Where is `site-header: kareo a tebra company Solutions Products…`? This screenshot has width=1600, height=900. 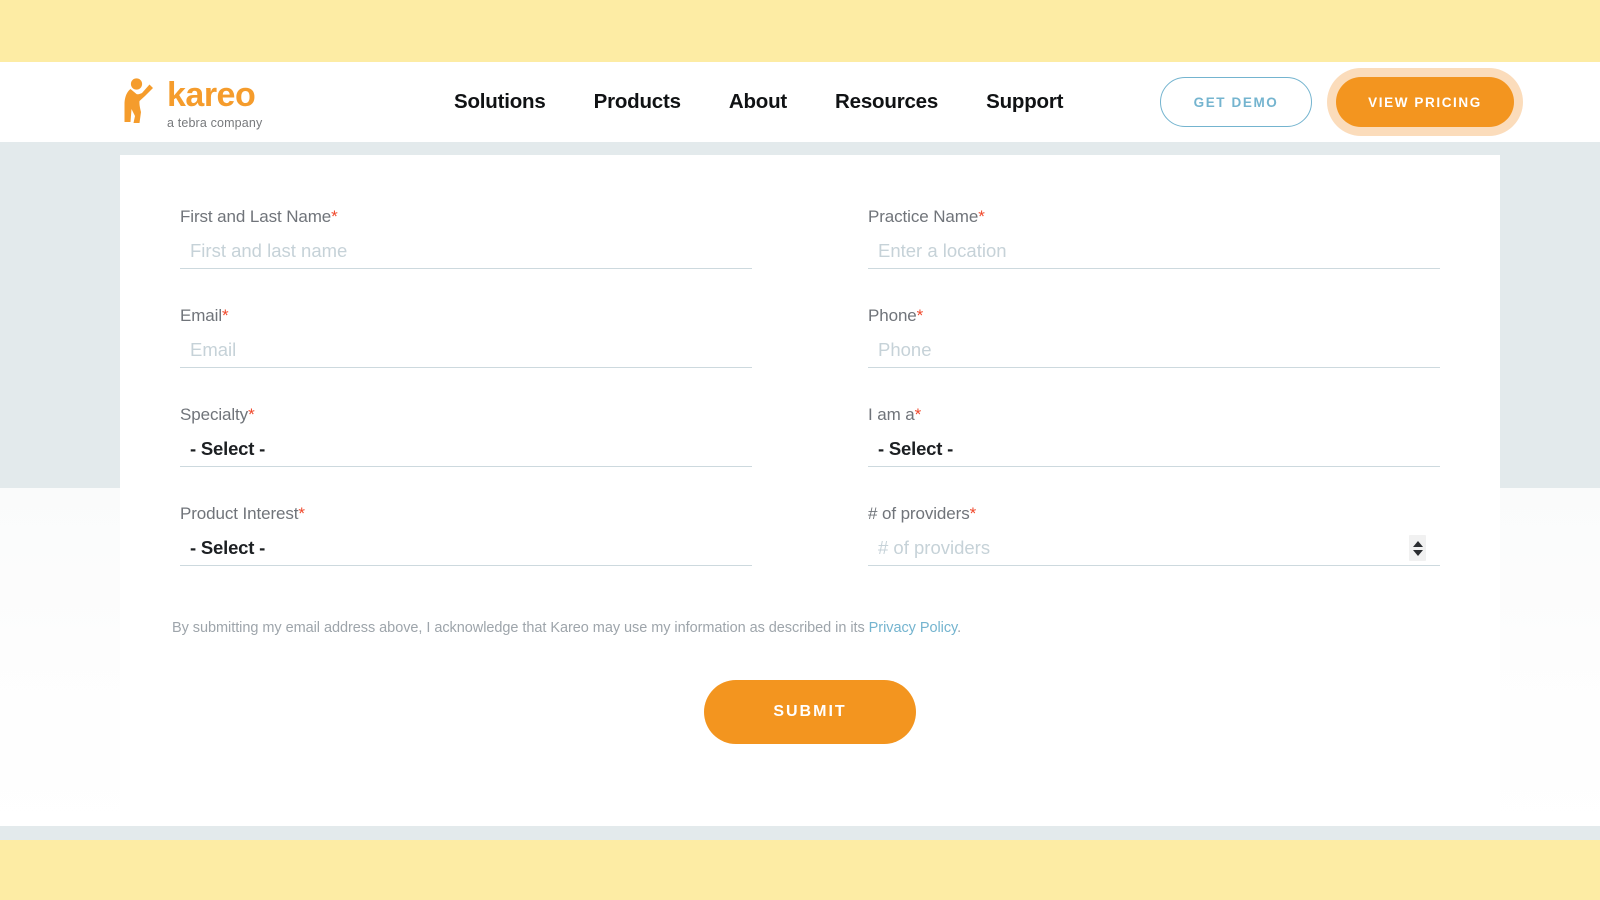
site-header: kareo a tebra company Solutions Products… is located at coordinates (800, 102).